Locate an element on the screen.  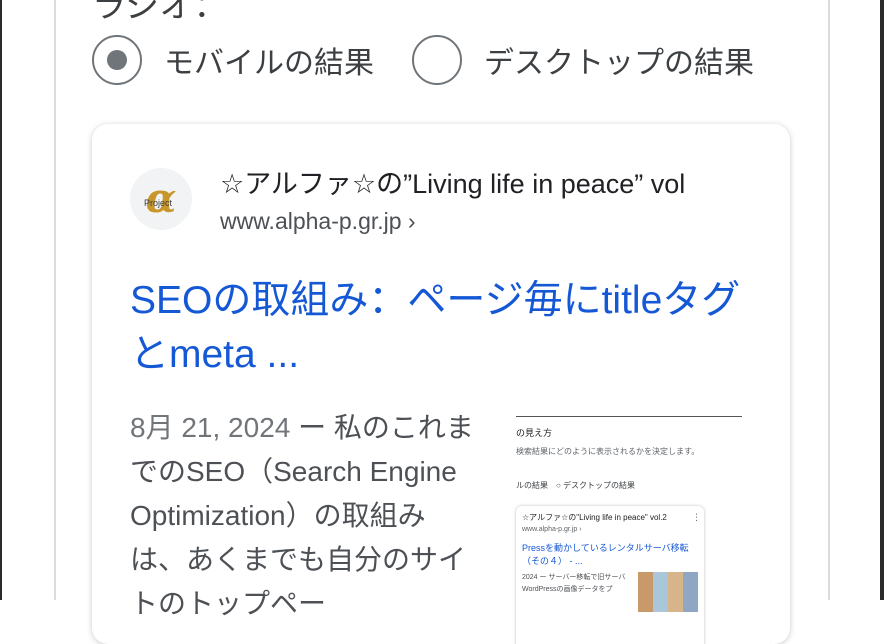
radio-mobile-results: モバイルの結果 is located at coordinates (233, 60).